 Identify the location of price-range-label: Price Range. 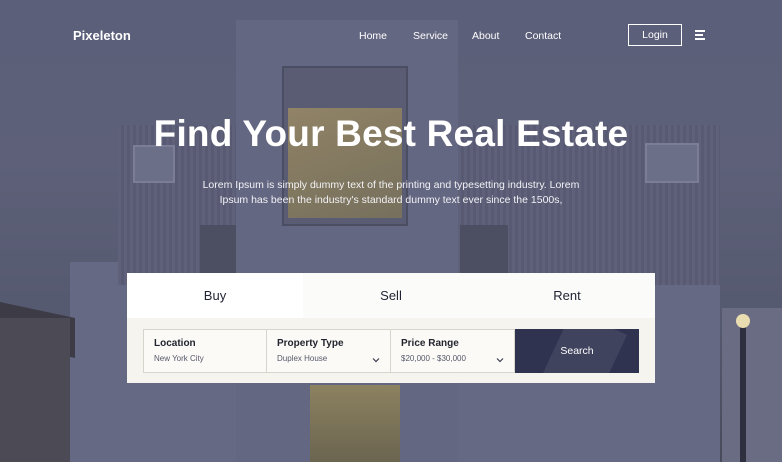
(430, 343).